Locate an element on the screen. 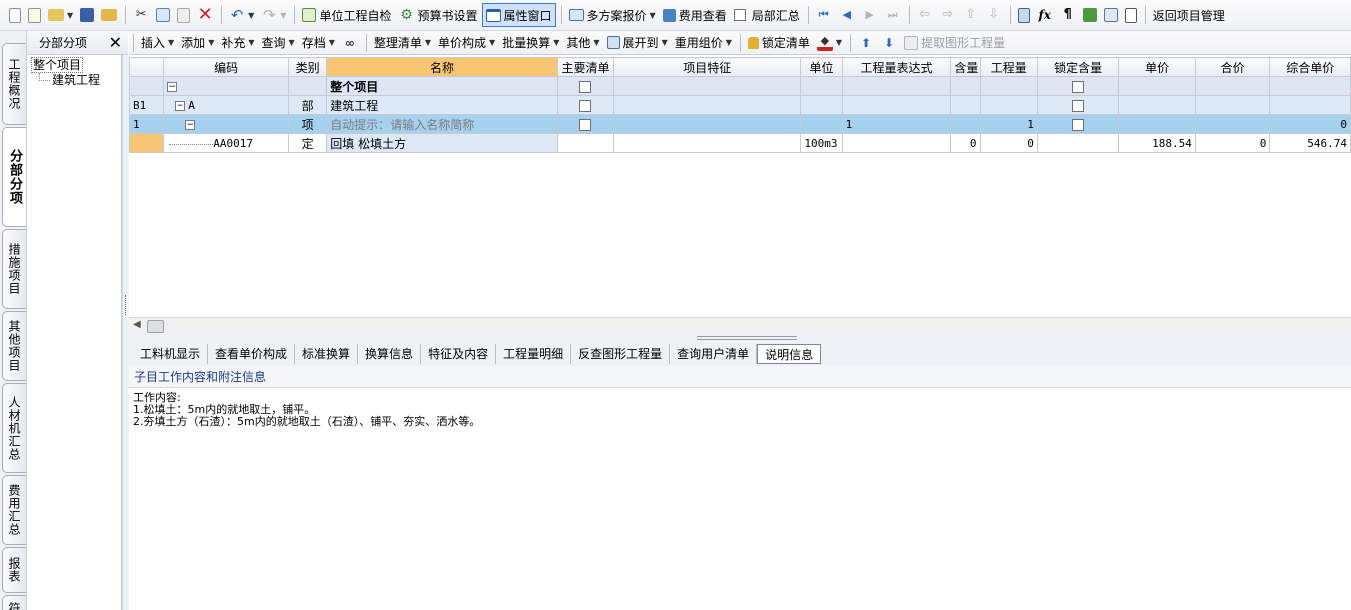 Image resolution: width=1351 pixels, height=610 pixels. new-file-button is located at coordinates (15, 15).